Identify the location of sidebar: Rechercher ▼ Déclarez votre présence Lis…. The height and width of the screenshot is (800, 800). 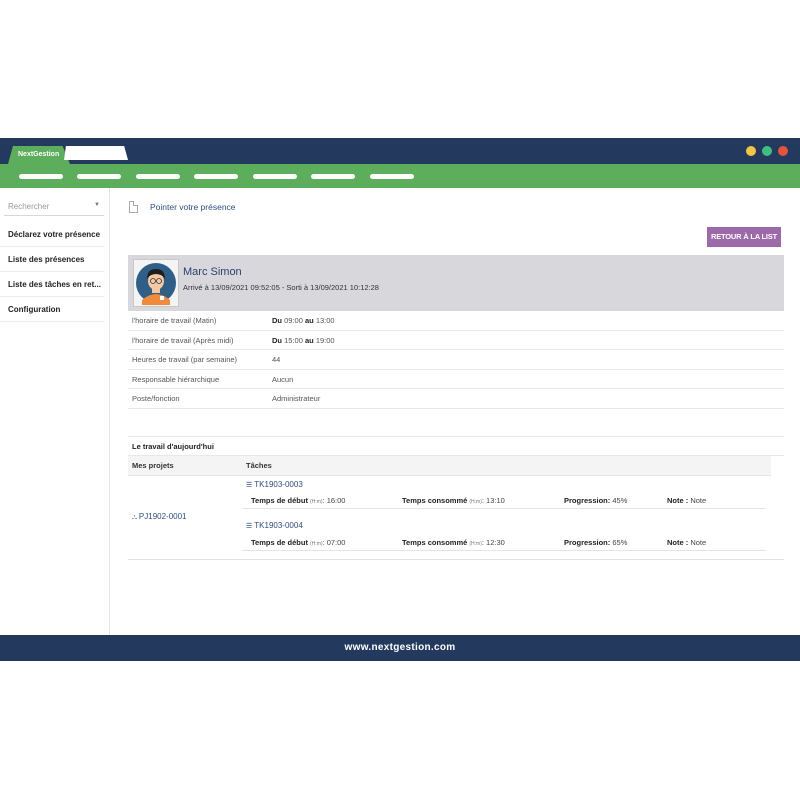
(55, 411).